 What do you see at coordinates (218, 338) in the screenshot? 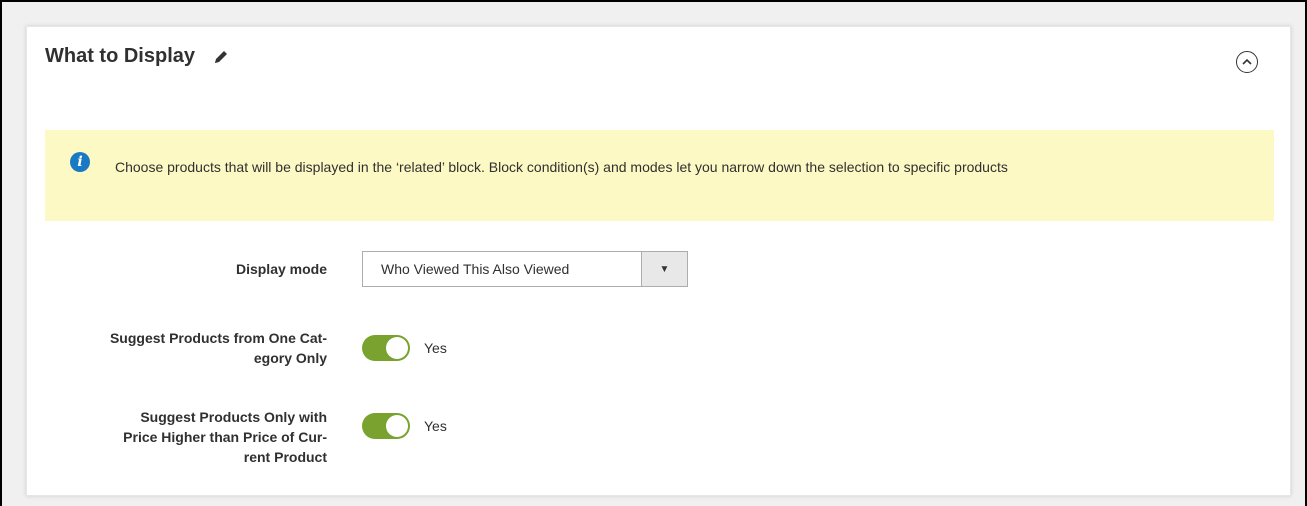
I see `one-category-label-line1: Suggest Products from One Cat-` at bounding box center [218, 338].